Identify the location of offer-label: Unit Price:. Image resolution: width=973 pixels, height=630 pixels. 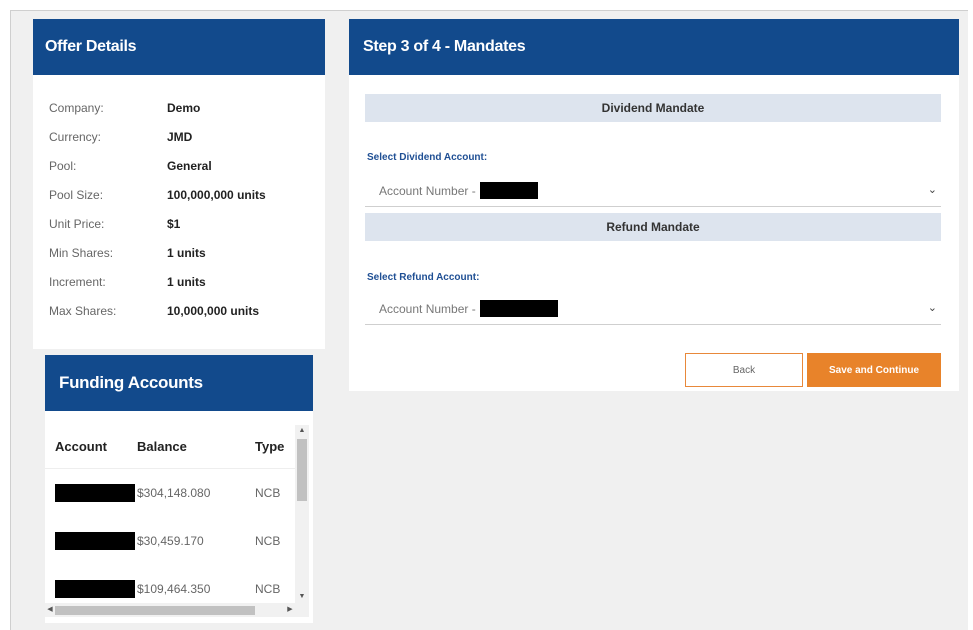
(77, 223).